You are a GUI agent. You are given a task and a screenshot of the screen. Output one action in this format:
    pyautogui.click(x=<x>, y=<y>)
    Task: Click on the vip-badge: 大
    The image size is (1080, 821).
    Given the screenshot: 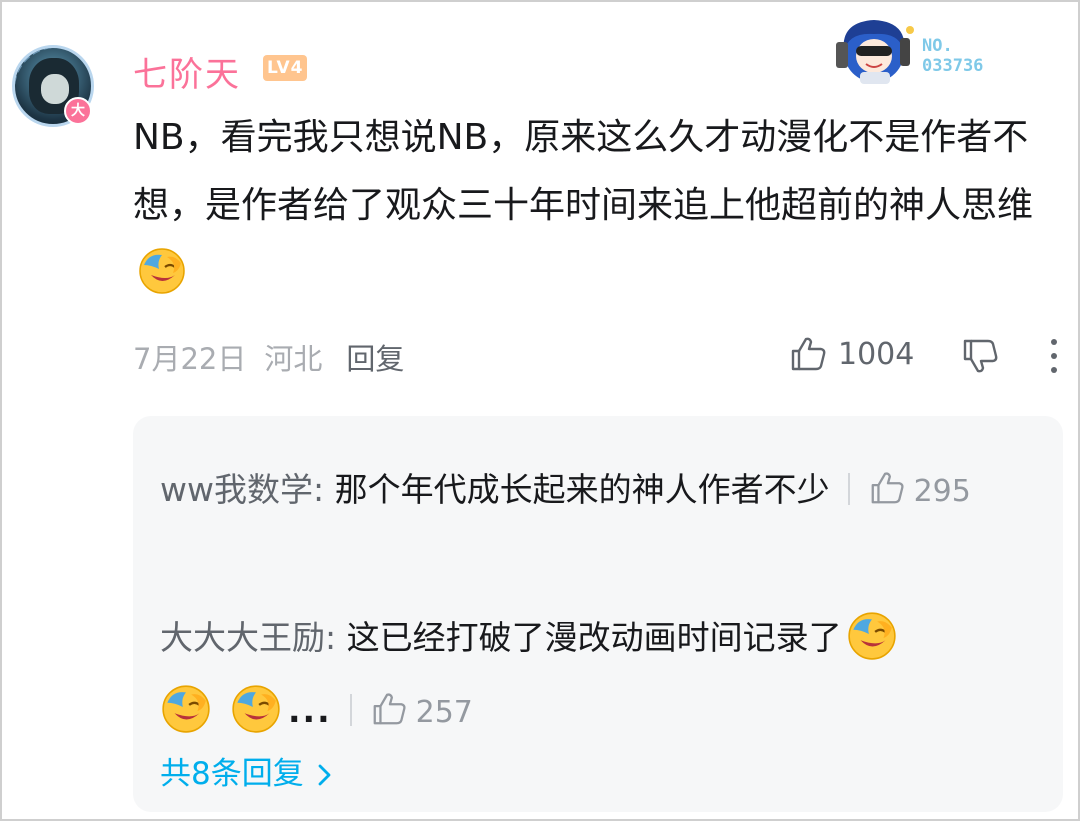 What is the action you would take?
    pyautogui.click(x=78, y=111)
    